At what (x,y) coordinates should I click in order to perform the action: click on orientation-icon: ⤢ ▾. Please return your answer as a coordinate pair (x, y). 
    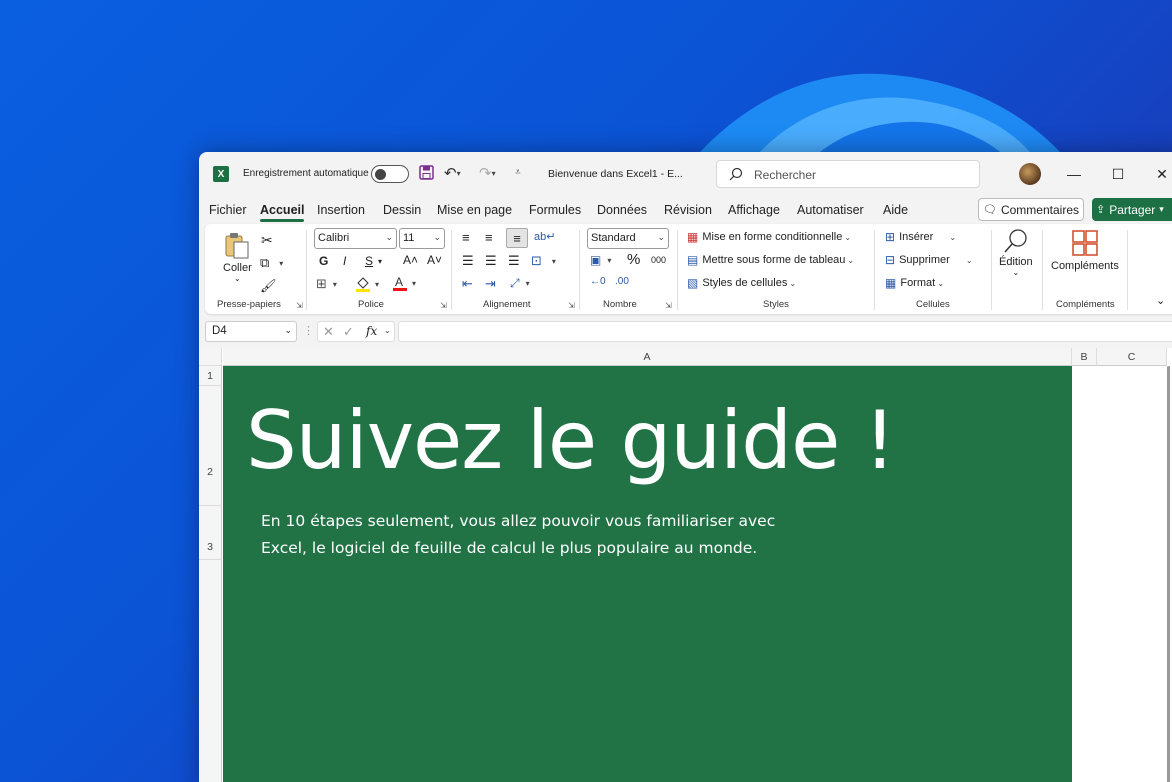
    Looking at the image, I should click on (520, 283).